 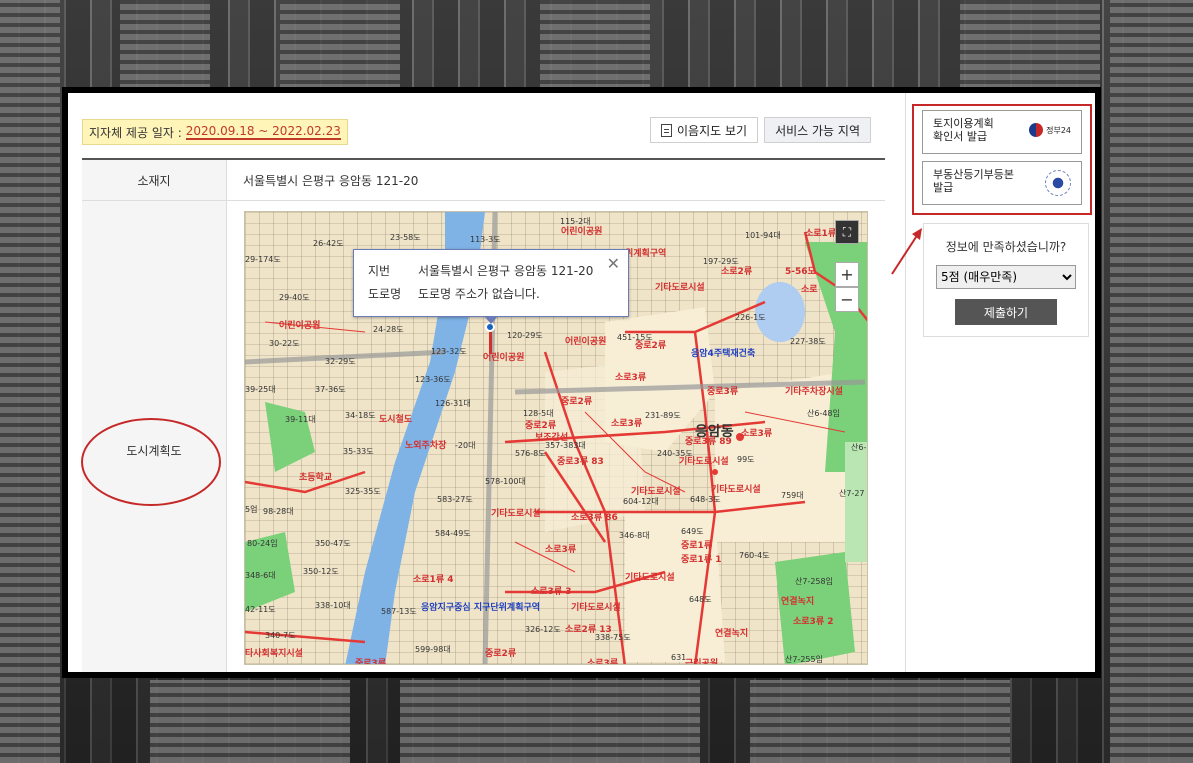 What do you see at coordinates (260, 575) in the screenshot?
I see `svg-text: 348-6대` at bounding box center [260, 575].